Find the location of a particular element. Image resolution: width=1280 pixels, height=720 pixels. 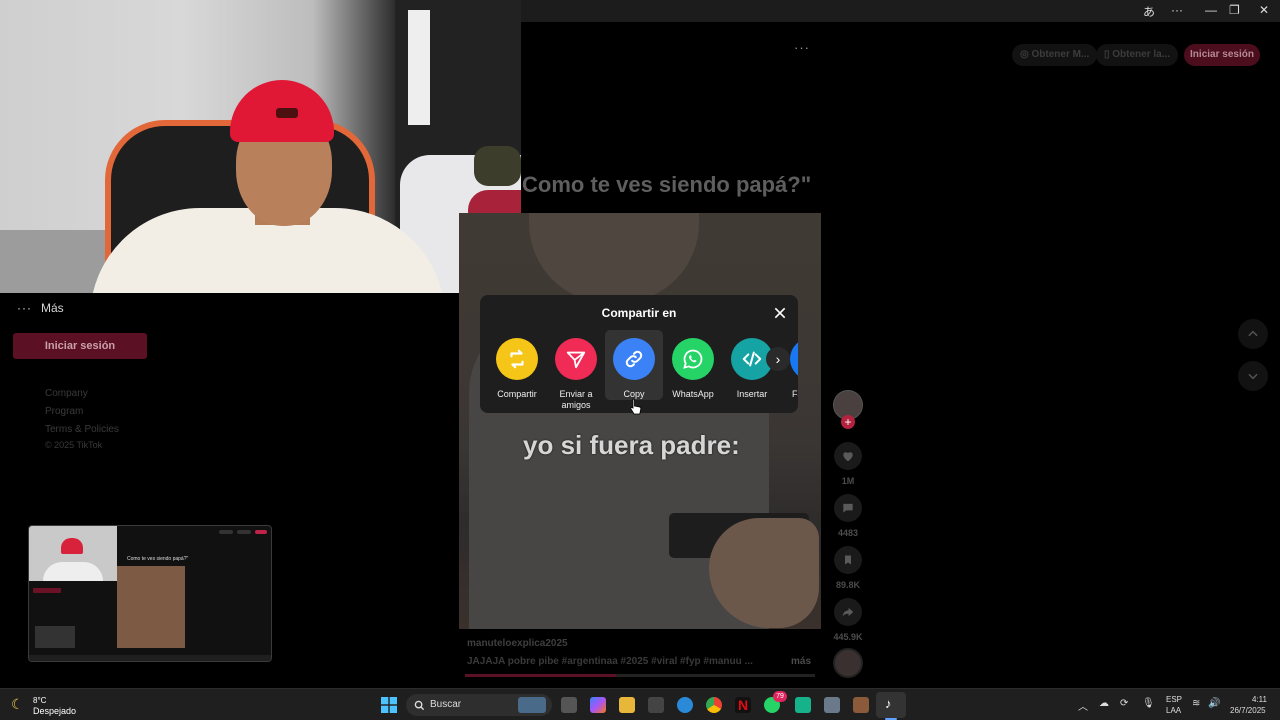

music-disc is located at coordinates (848, 663).